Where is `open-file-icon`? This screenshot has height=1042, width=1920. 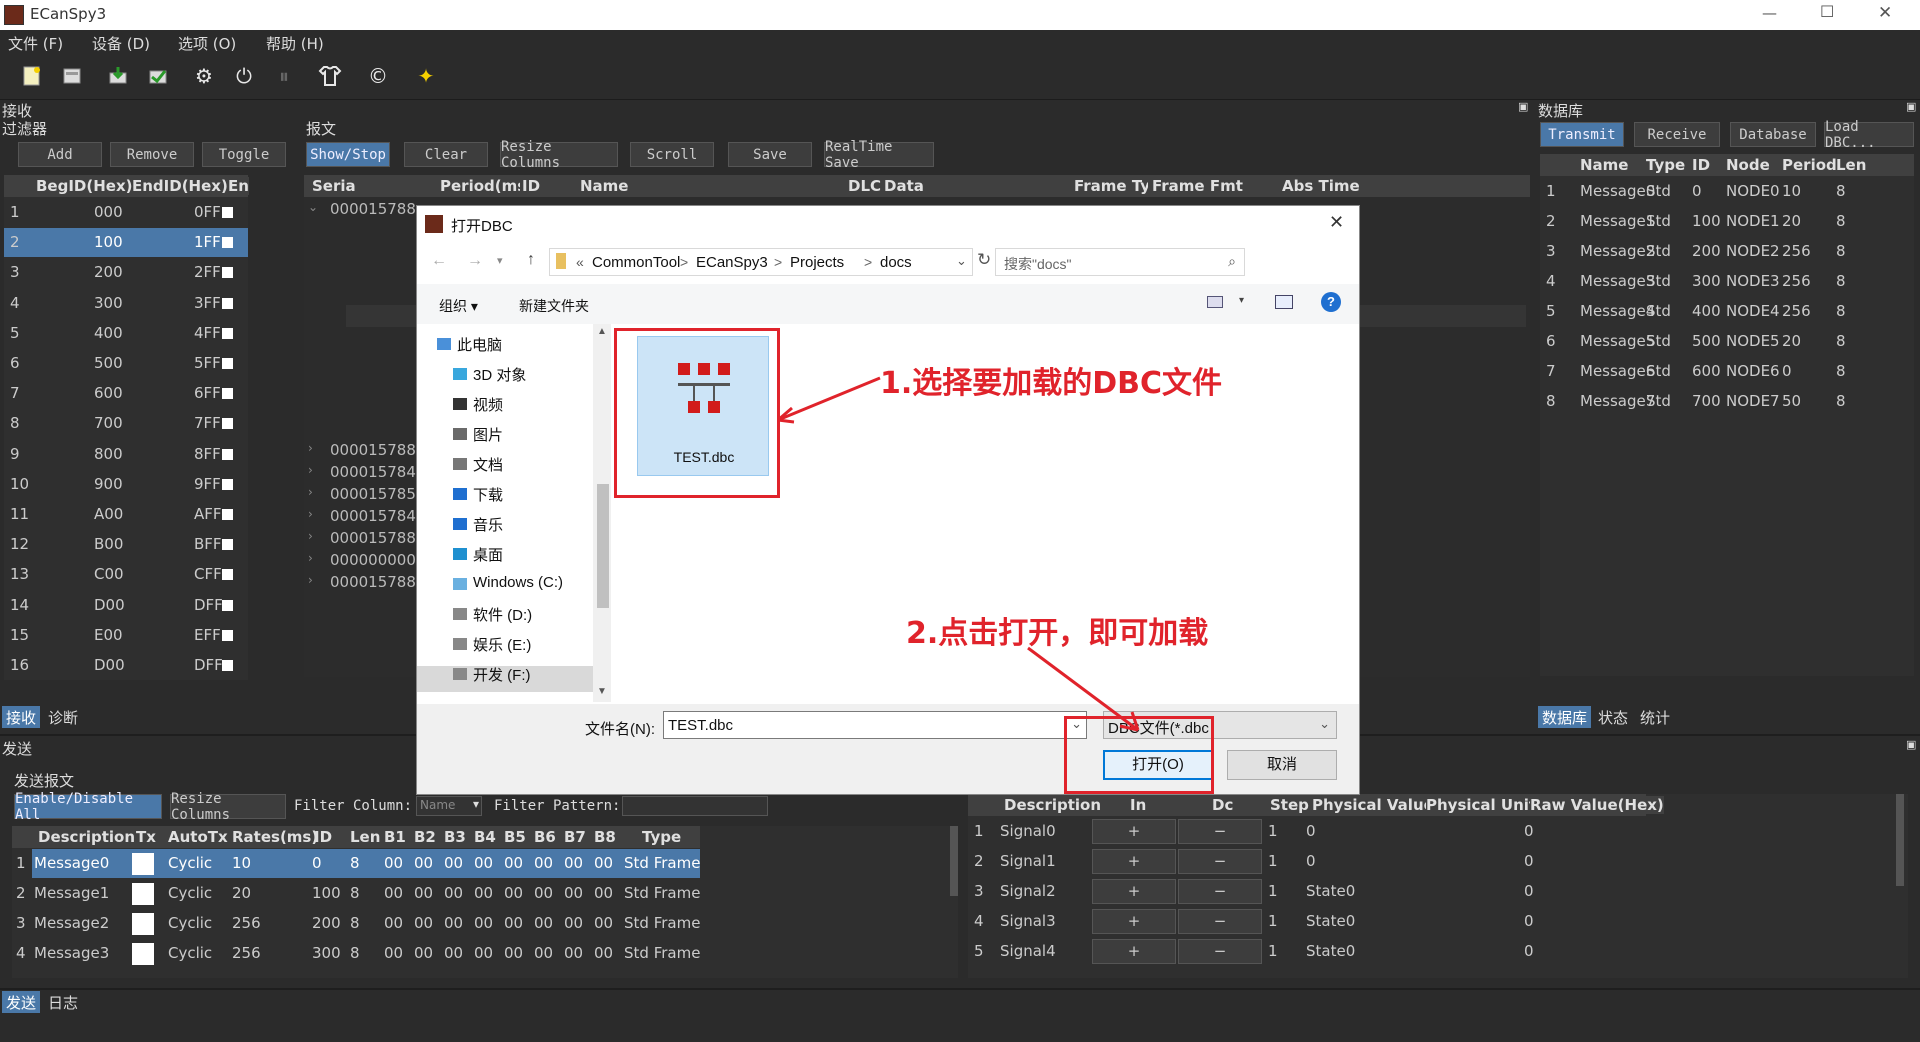 open-file-icon is located at coordinates (72, 76).